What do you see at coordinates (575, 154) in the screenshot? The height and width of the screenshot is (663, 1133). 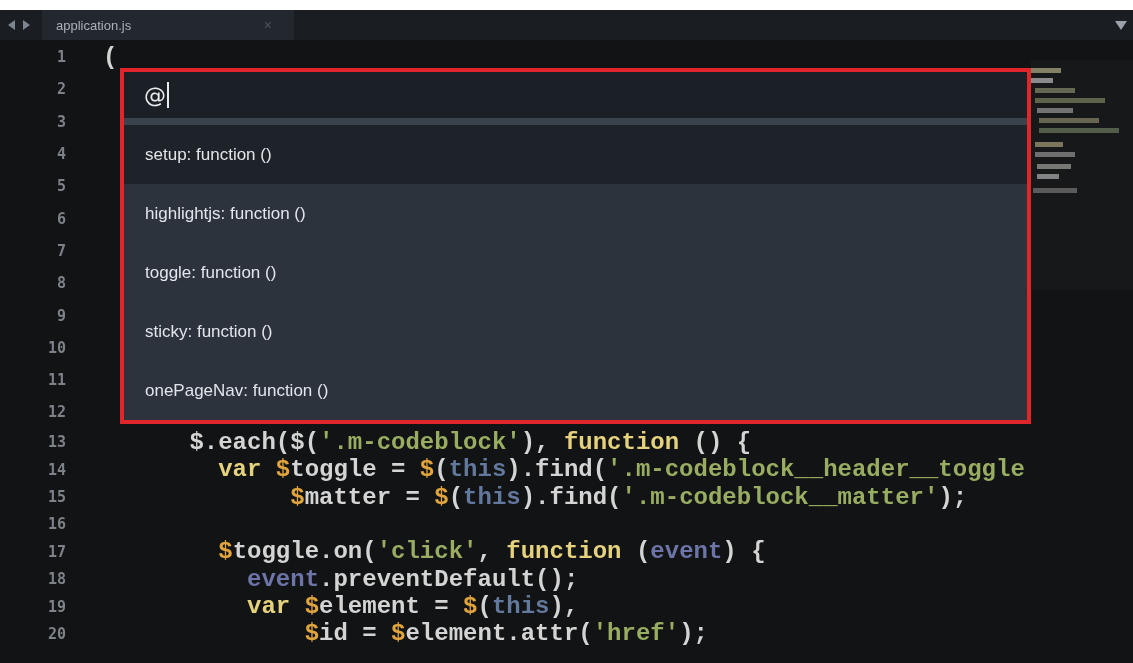 I see `symbol-list-item: setup: function ()` at bounding box center [575, 154].